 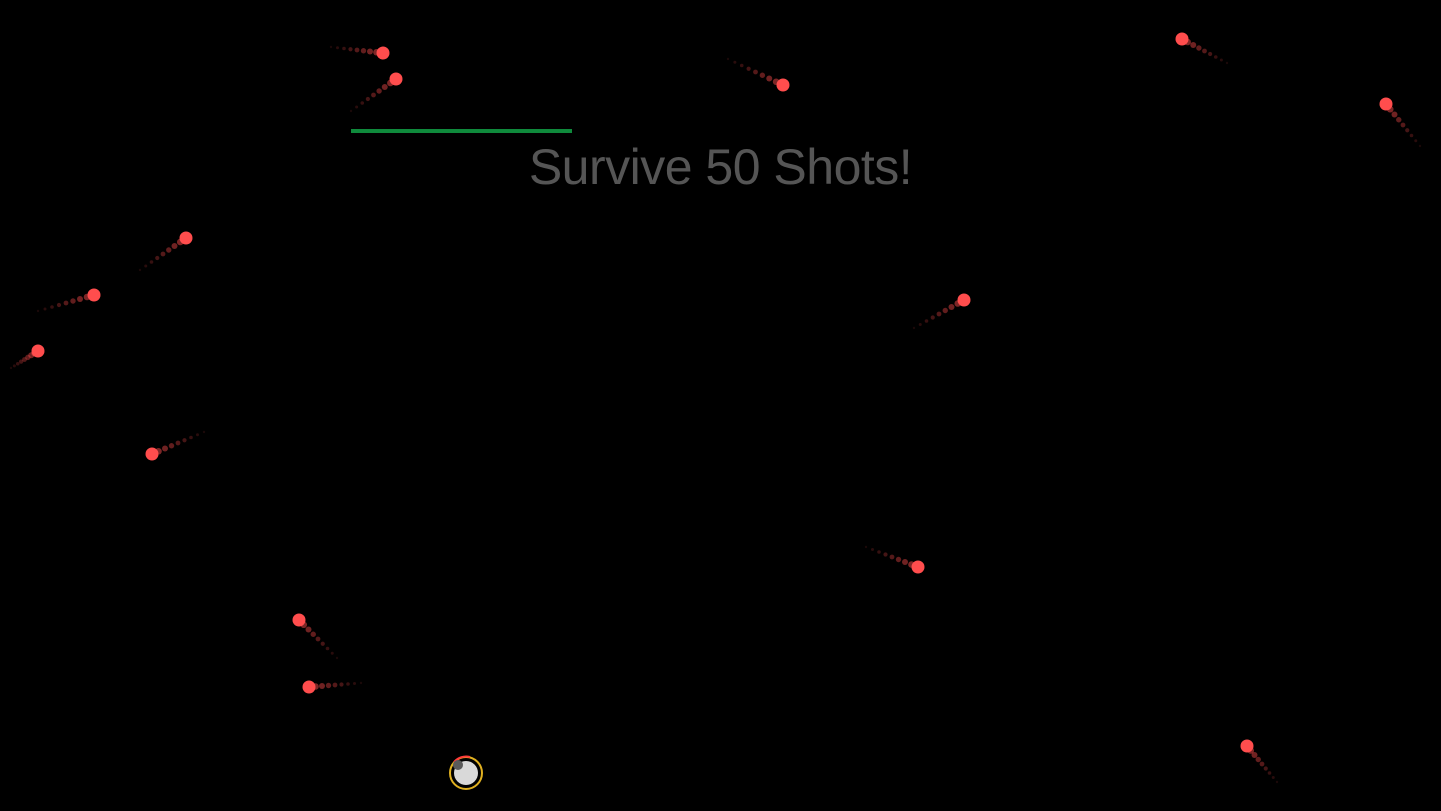 What do you see at coordinates (466, 774) in the screenshot?
I see `player-orb-icon` at bounding box center [466, 774].